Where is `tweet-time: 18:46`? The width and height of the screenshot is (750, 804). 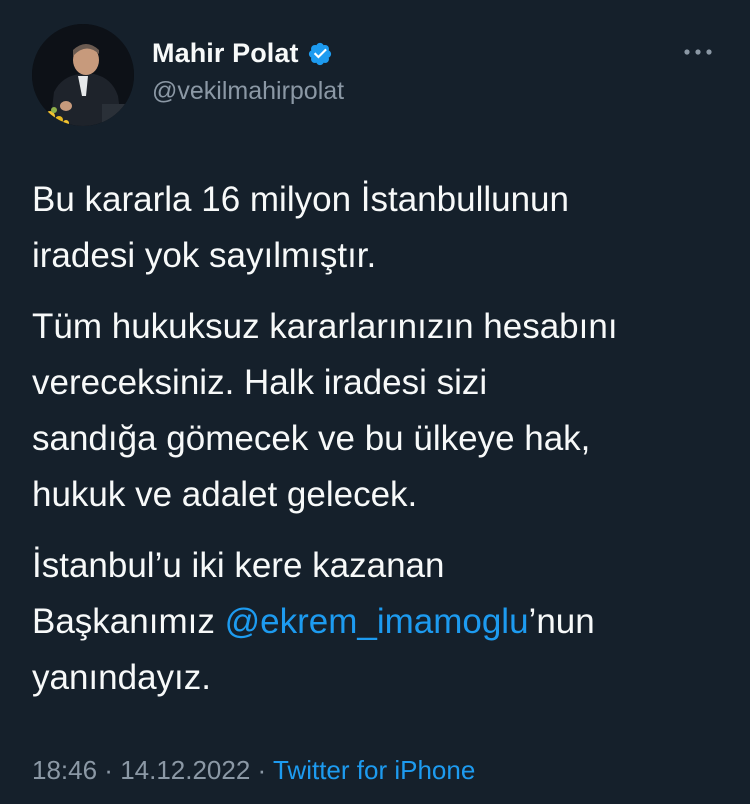
tweet-time: 18:46 is located at coordinates (64, 770).